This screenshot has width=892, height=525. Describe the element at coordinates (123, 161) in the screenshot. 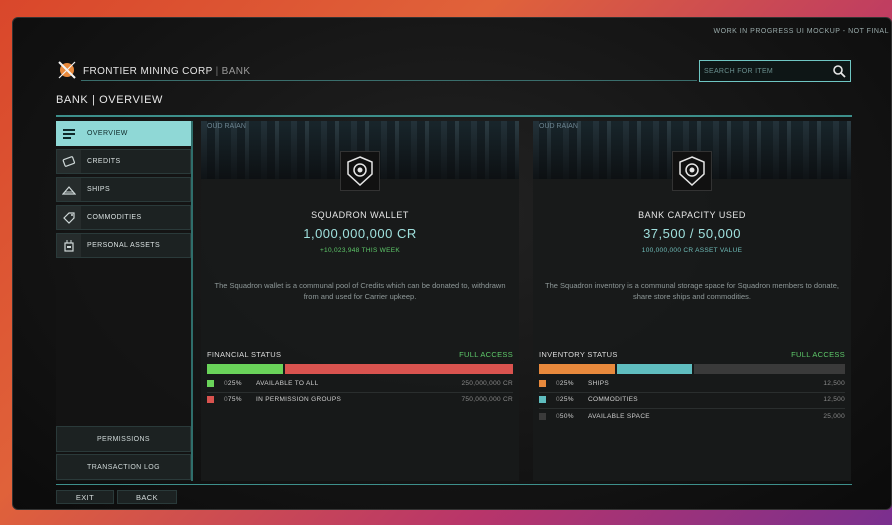

I see `sidebar-item-credits: CREDITS` at that location.